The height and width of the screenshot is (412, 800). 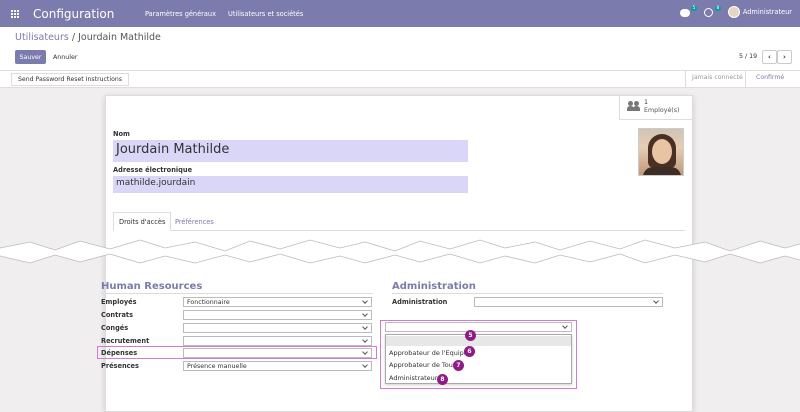 I want to click on stage-never-connected: Jamais connecté, so click(x=717, y=77).